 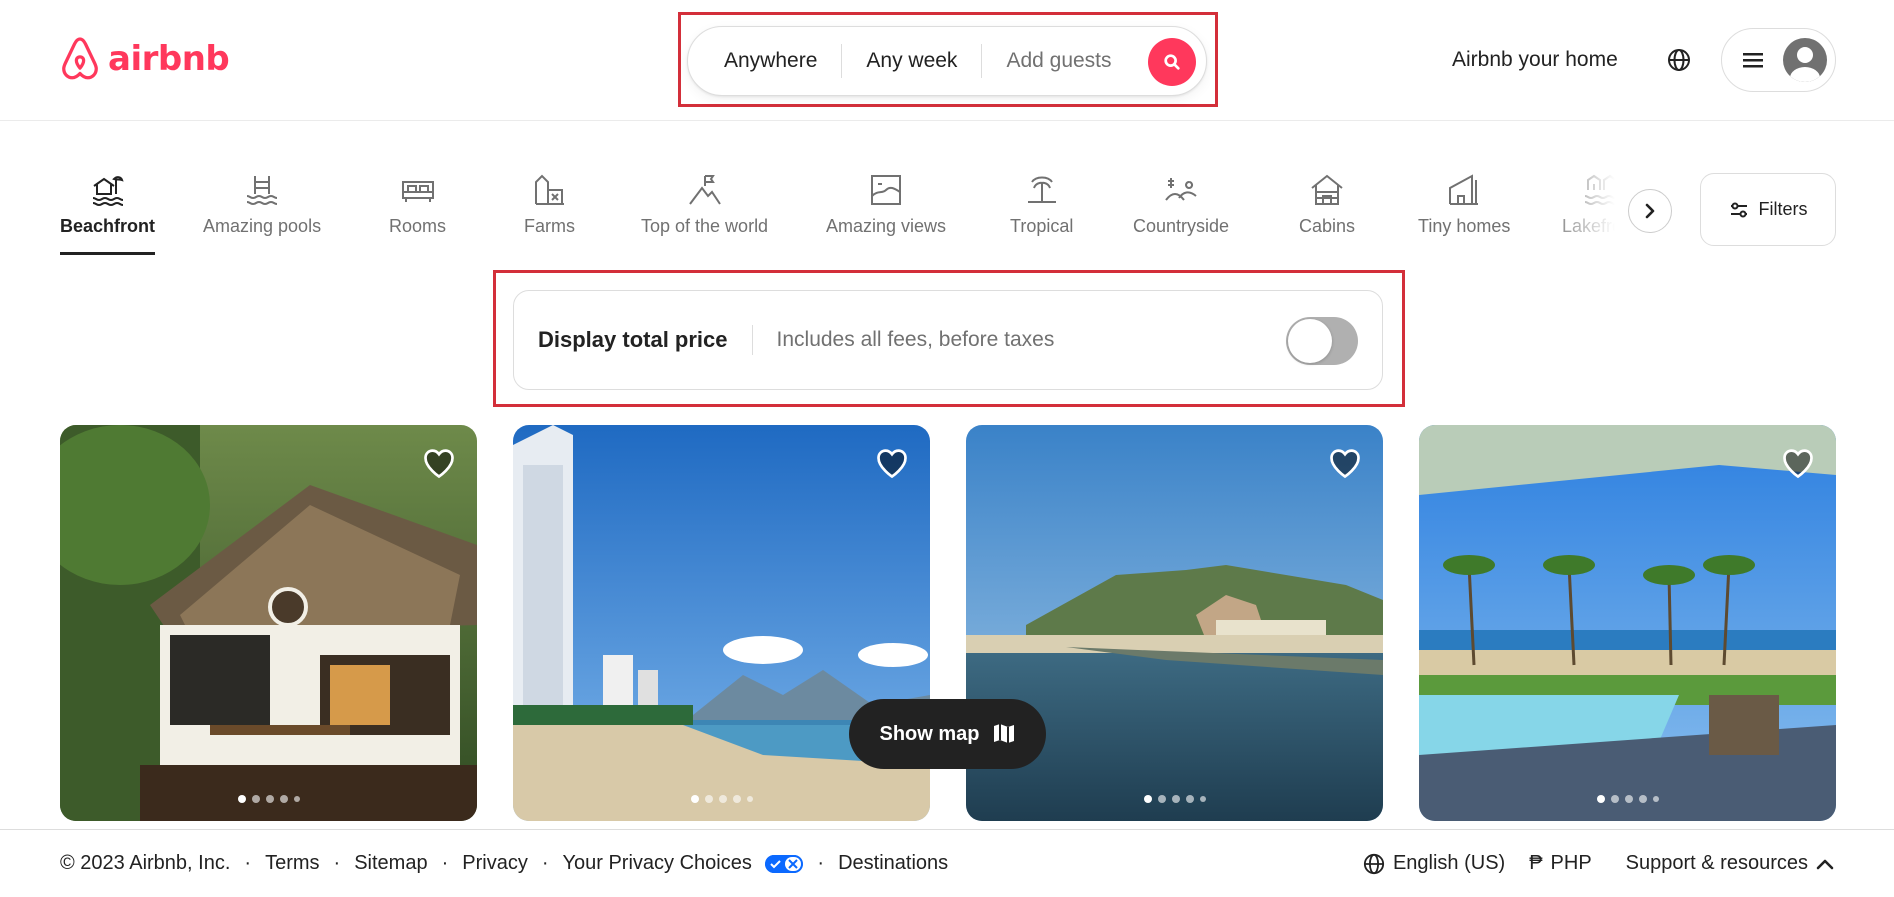 I want to click on category-cabins: Cabins, so click(x=1327, y=204).